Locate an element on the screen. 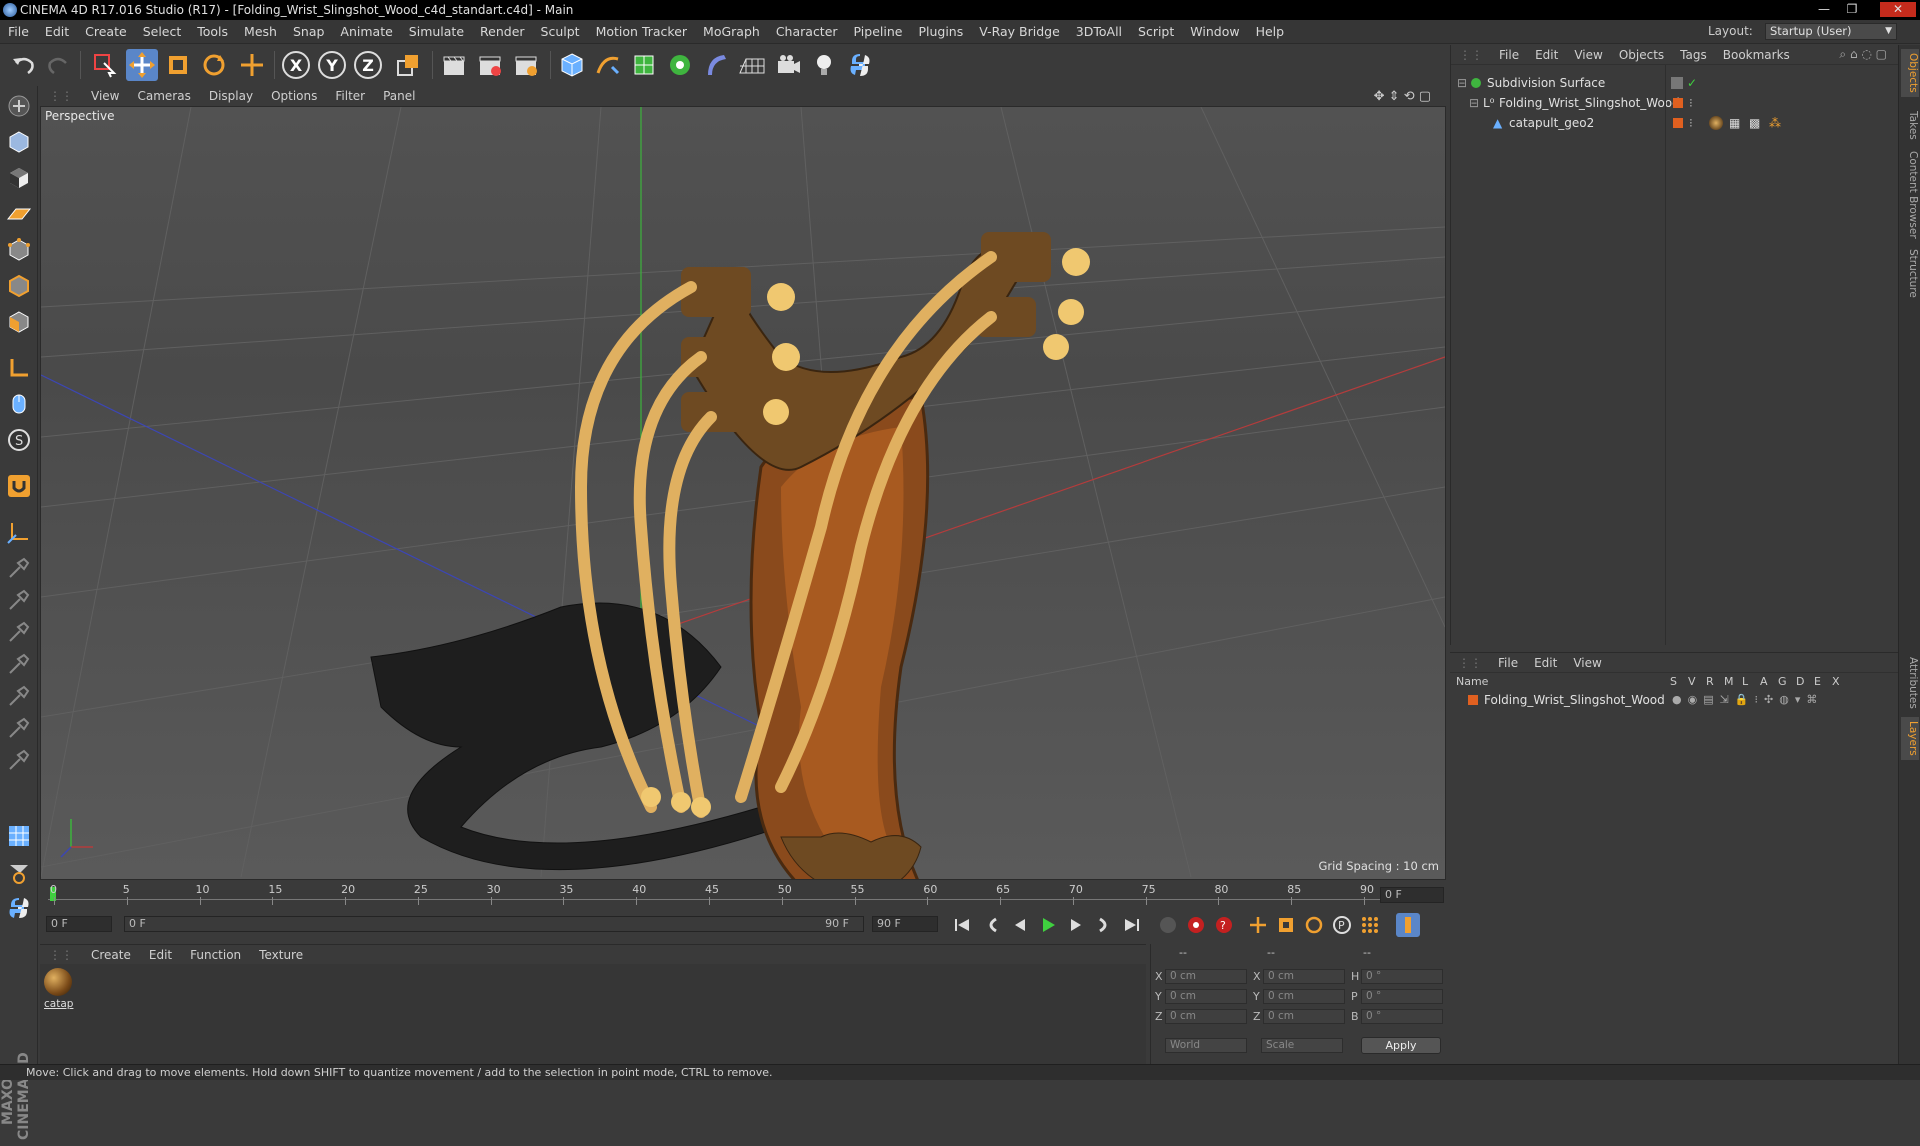  layer-col-solo: S is located at coordinates (1673, 681).